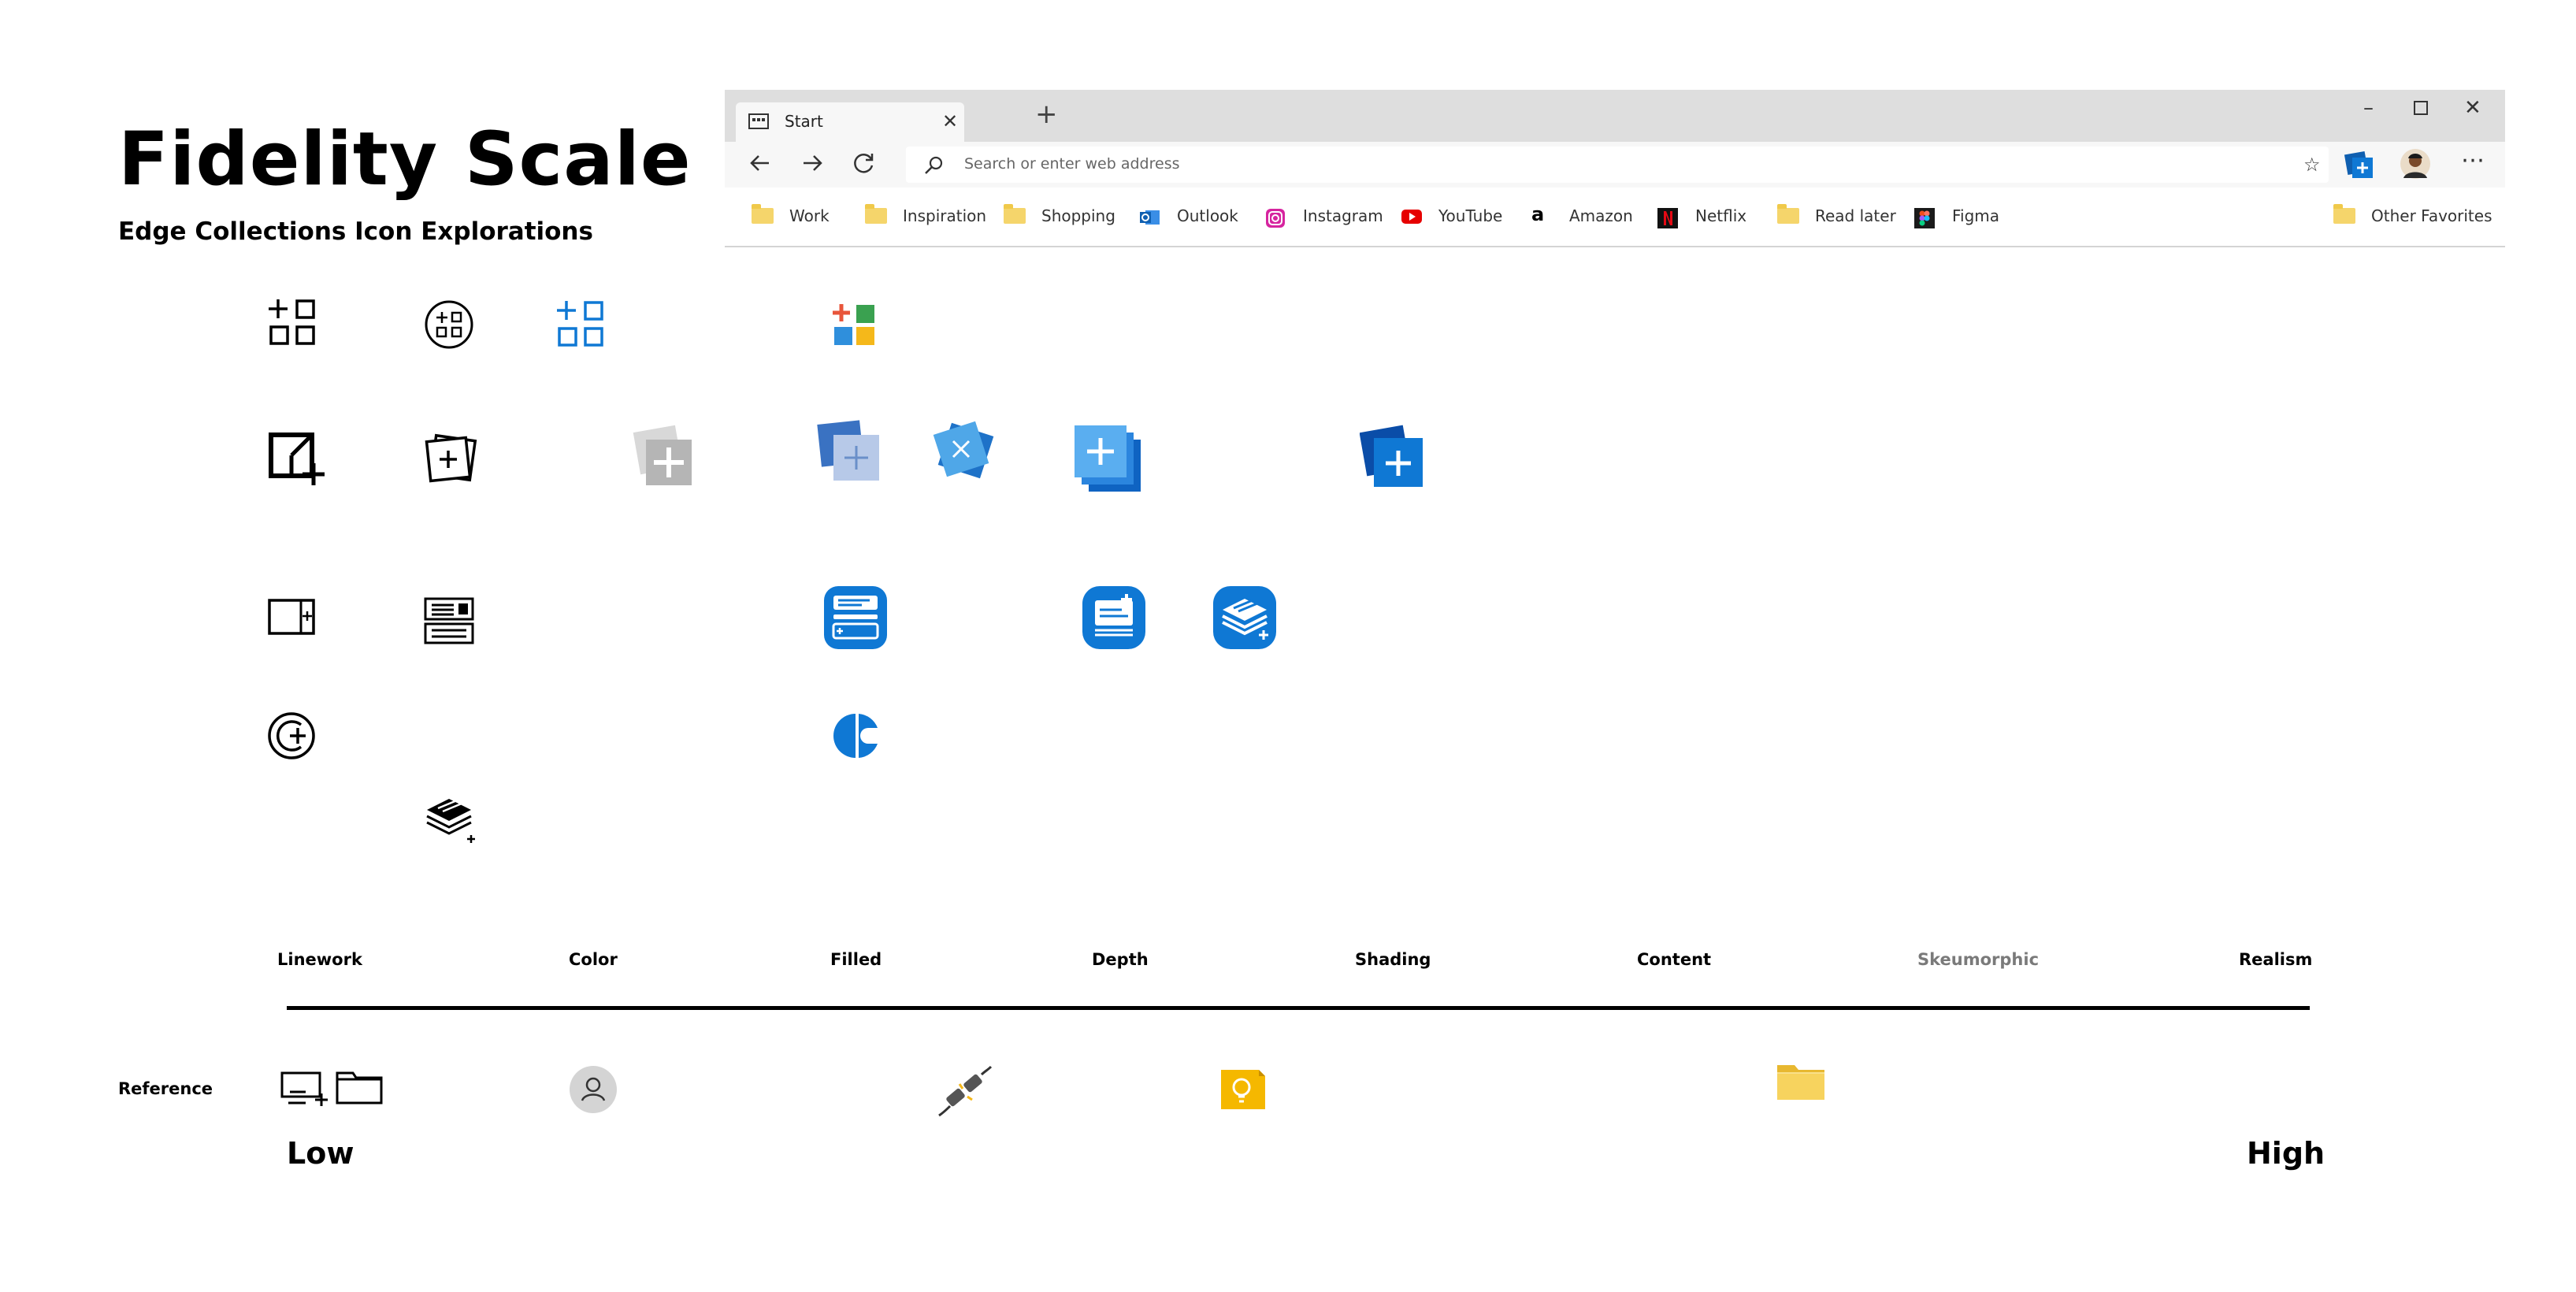 The image size is (2576, 1292). Describe the element at coordinates (1538, 214) in the screenshot. I see `amazon-icon: a` at that location.